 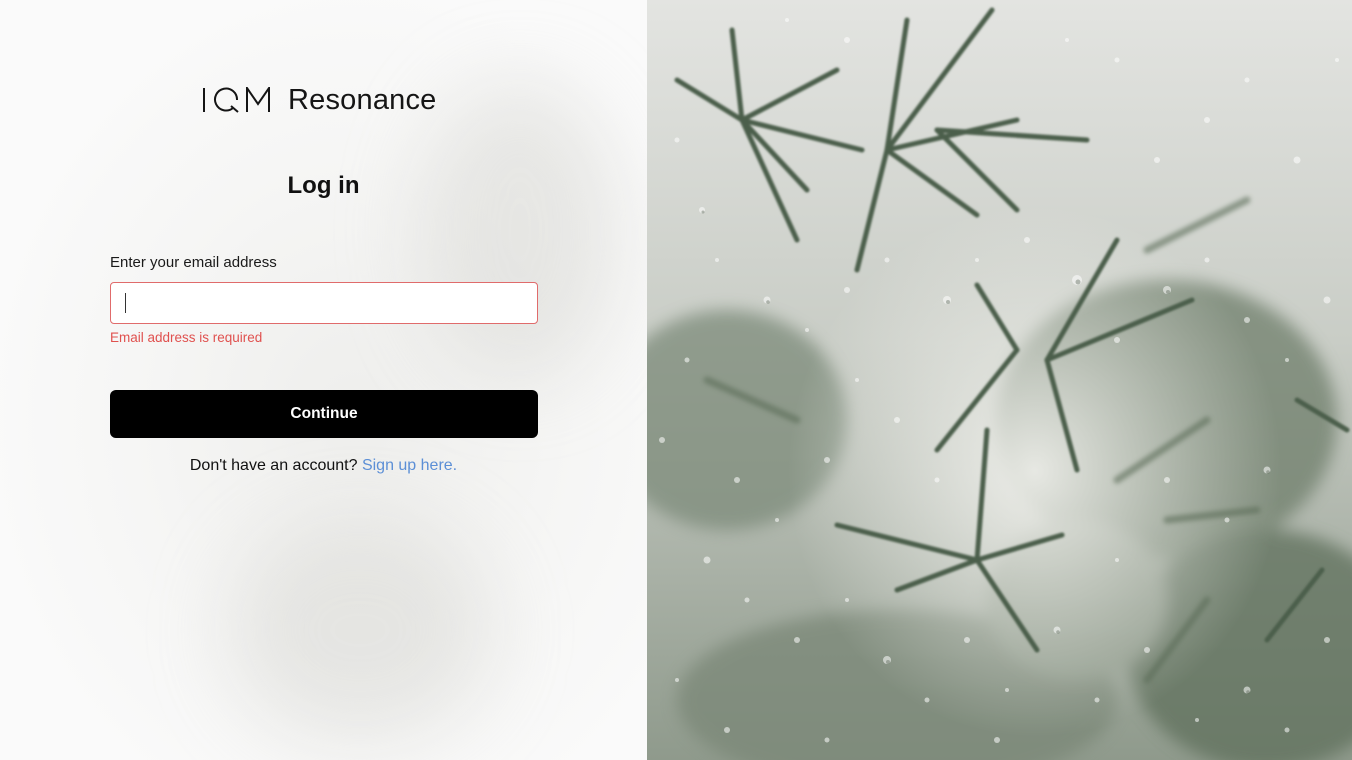 I want to click on email-input, so click(x=324, y=303).